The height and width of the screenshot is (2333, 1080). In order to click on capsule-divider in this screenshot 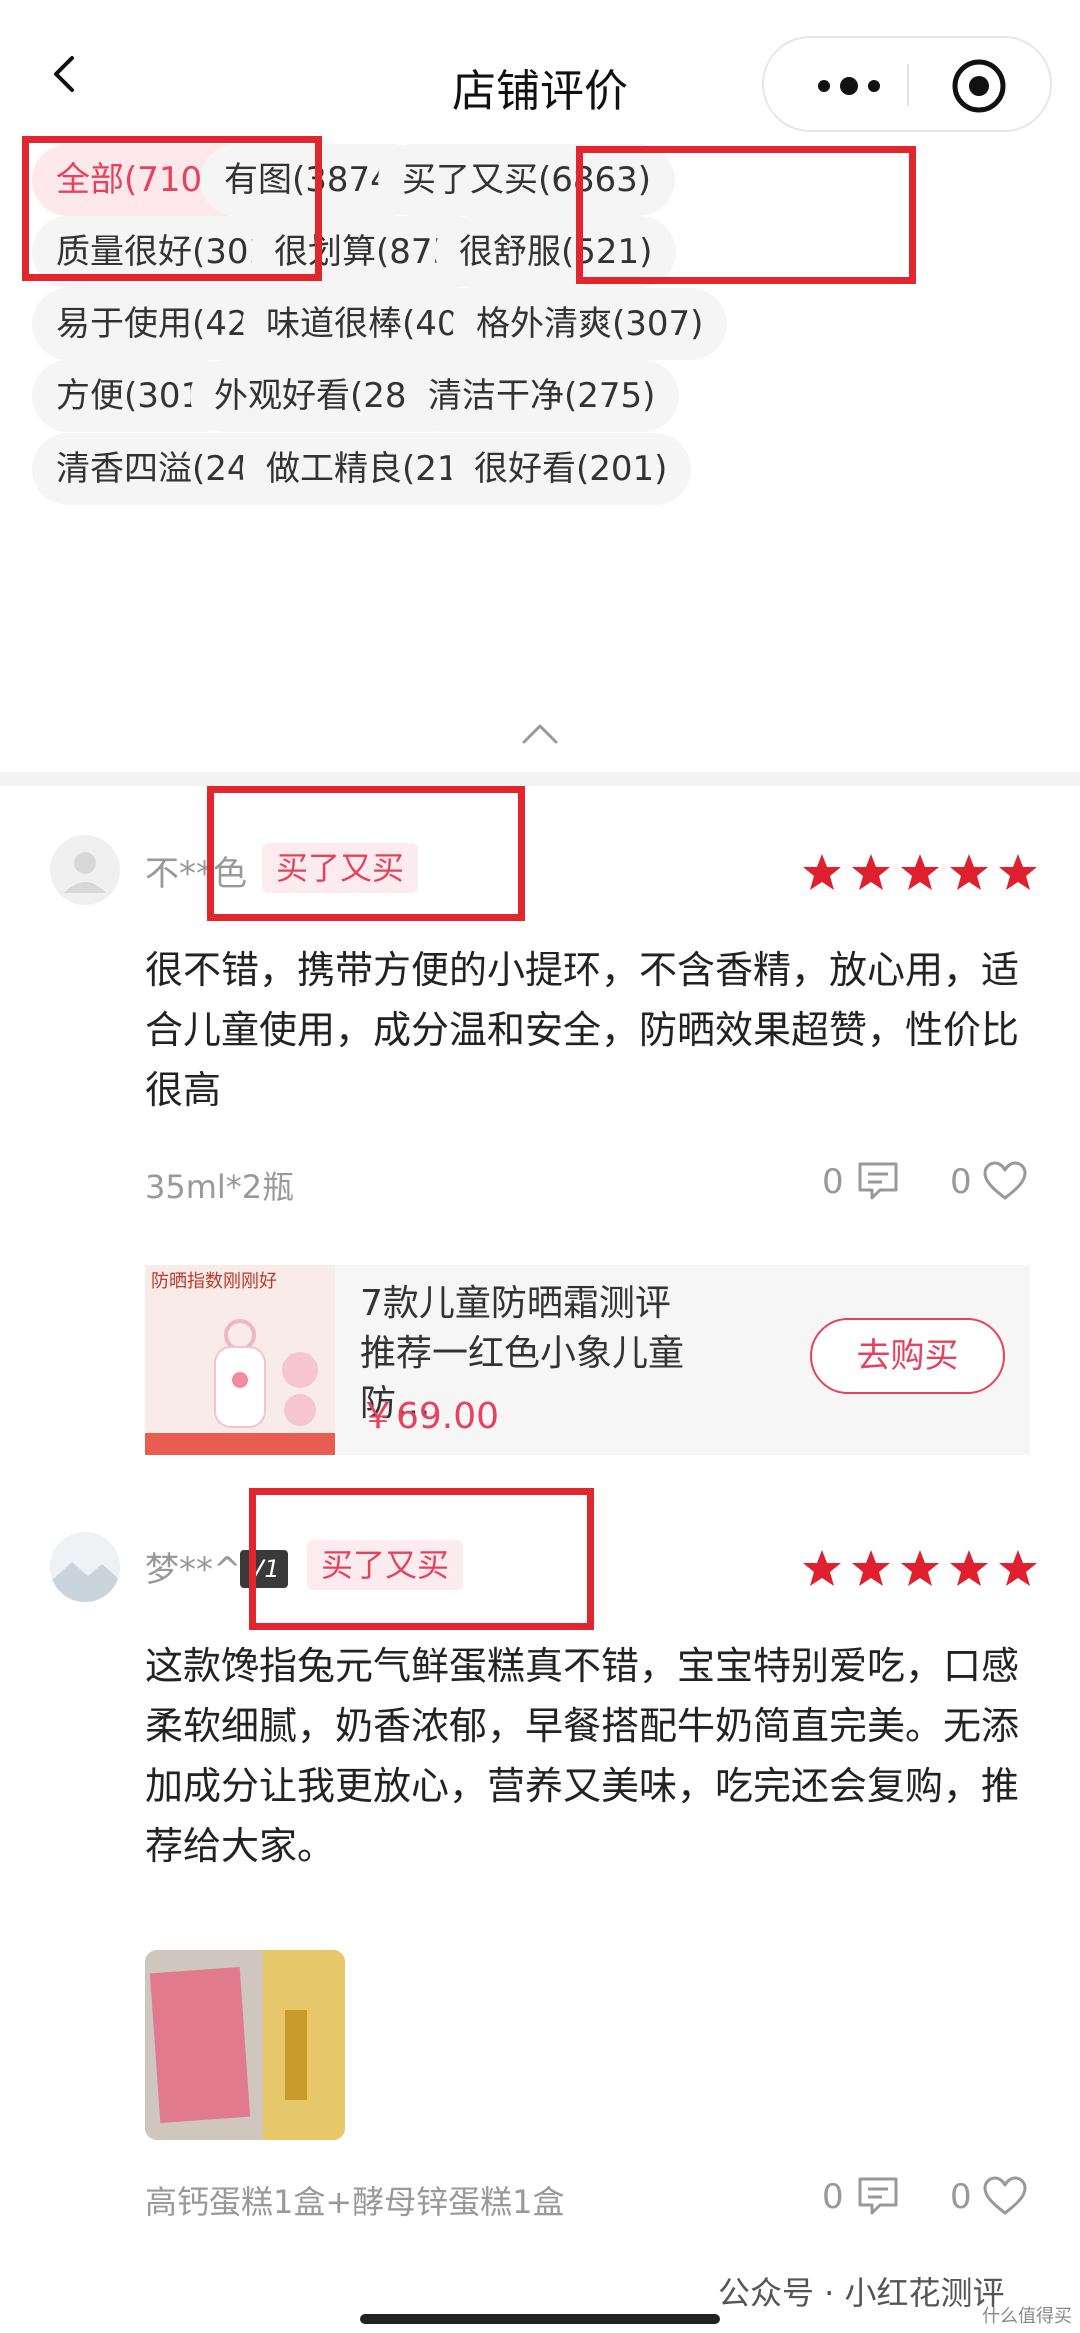, I will do `click(908, 85)`.